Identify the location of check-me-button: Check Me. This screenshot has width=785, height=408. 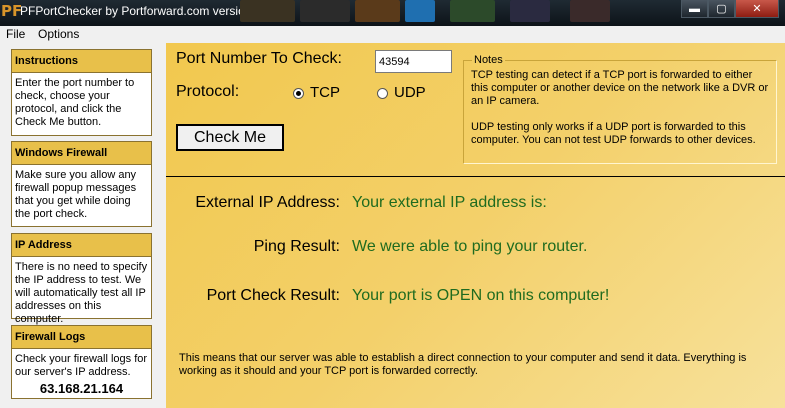
(230, 137).